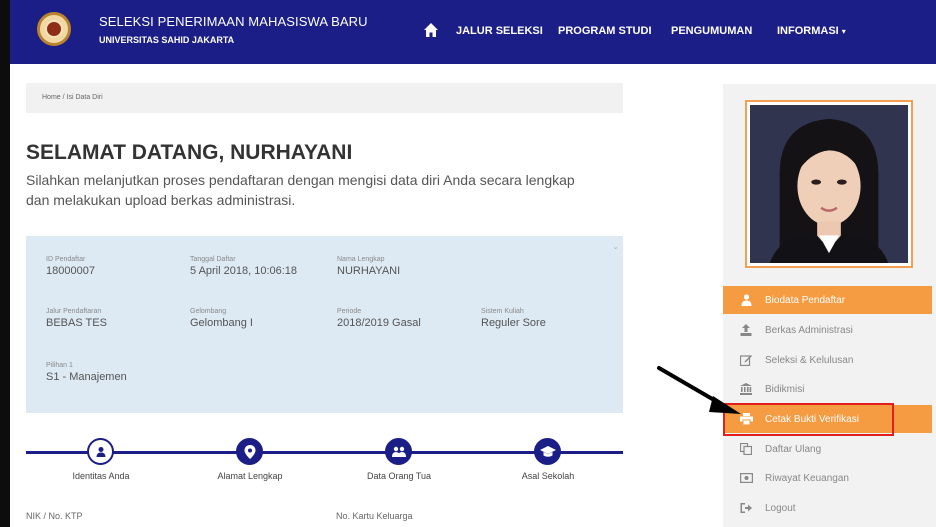 This screenshot has width=936, height=527. What do you see at coordinates (746, 449) in the screenshot?
I see `copy-icon` at bounding box center [746, 449].